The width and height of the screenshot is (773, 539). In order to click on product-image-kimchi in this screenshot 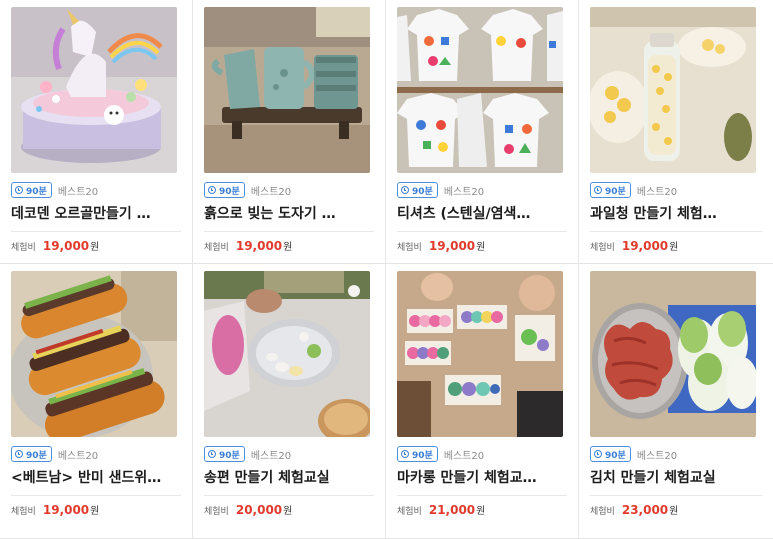, I will do `click(673, 354)`.